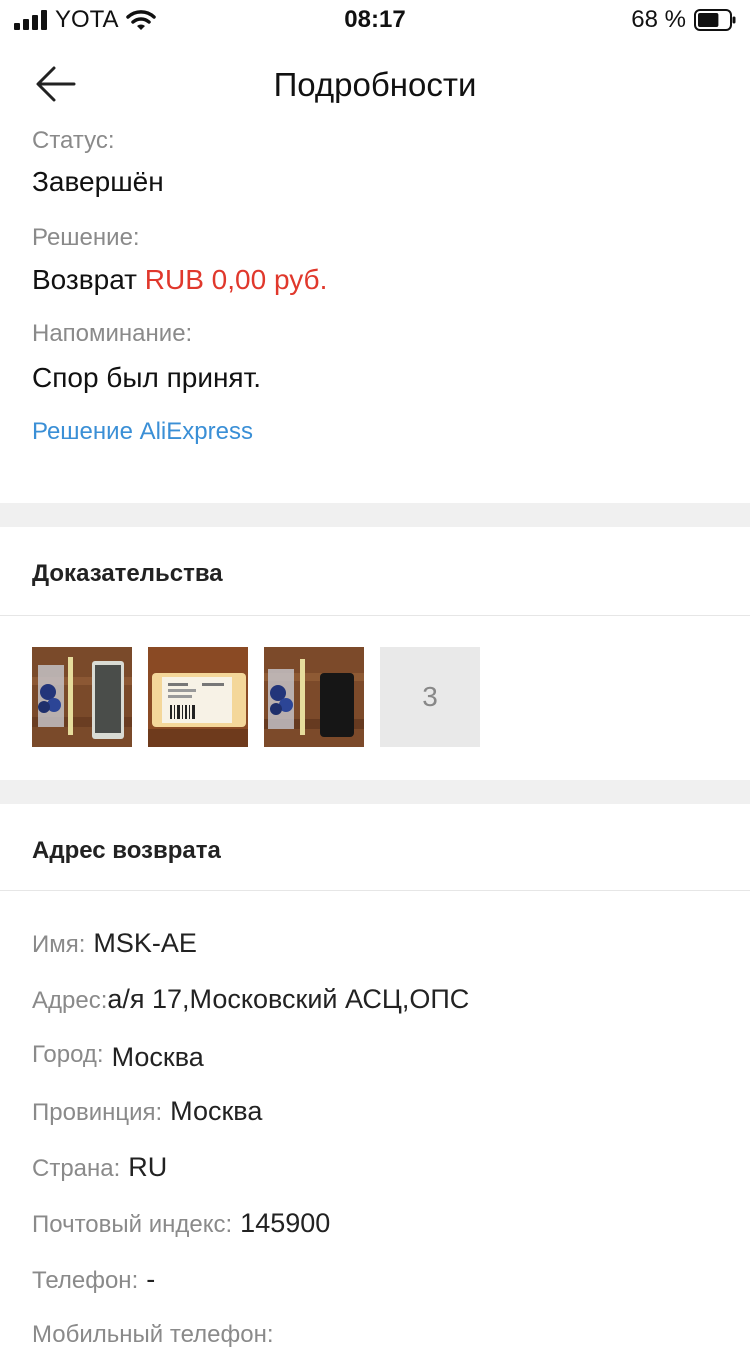 This screenshot has height=1349, width=750. Describe the element at coordinates (132, 1224) in the screenshot. I see `address-label: Почтовый индекс:` at that location.